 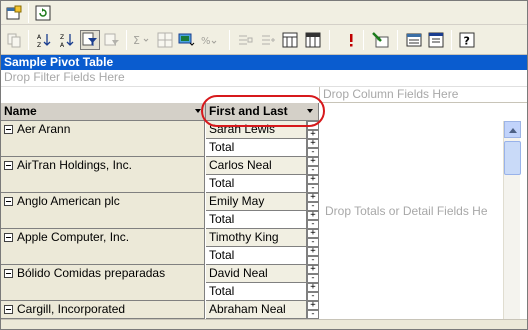 I want to click on autocalc-icon: Σ, so click(x=142, y=40).